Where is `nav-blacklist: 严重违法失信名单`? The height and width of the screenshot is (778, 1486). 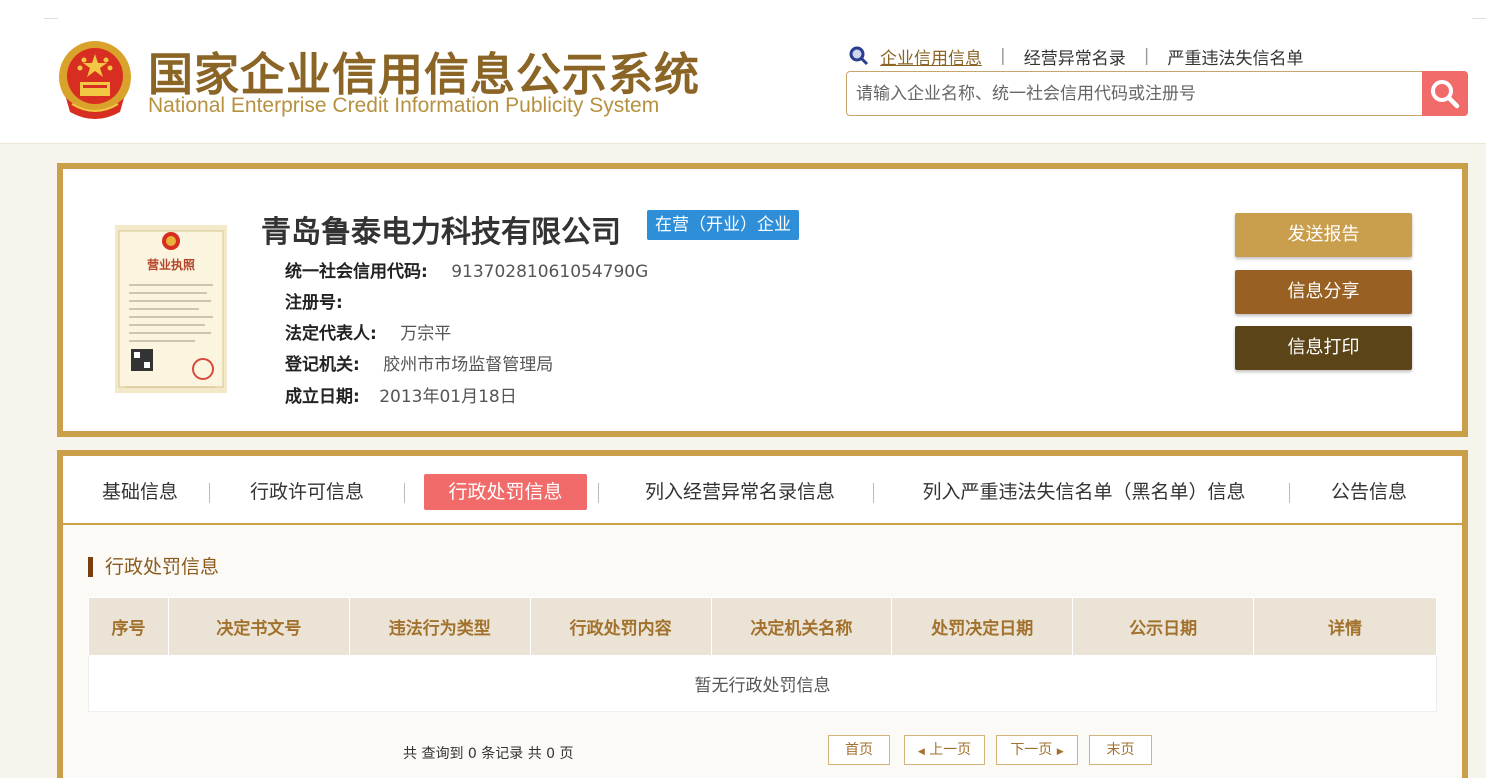
nav-blacklist: 严重违法失信名单 is located at coordinates (1235, 56).